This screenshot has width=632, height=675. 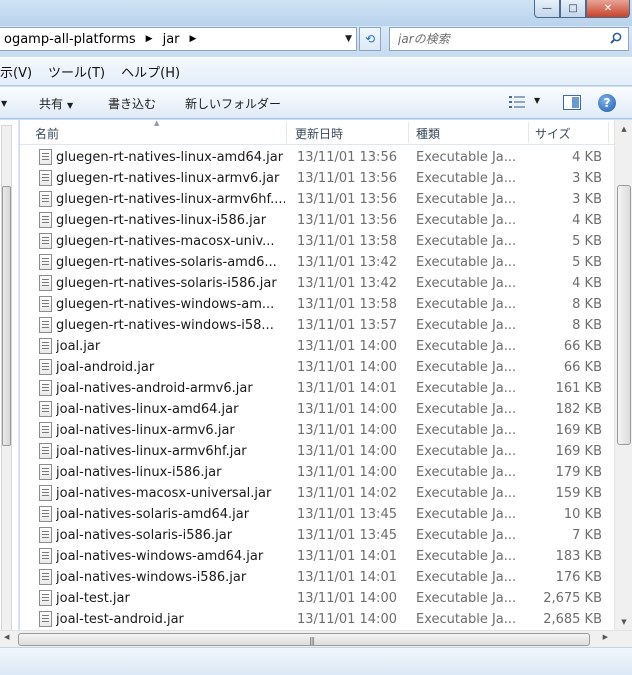 What do you see at coordinates (553, 133) in the screenshot?
I see `column-header-size: サイズ` at bounding box center [553, 133].